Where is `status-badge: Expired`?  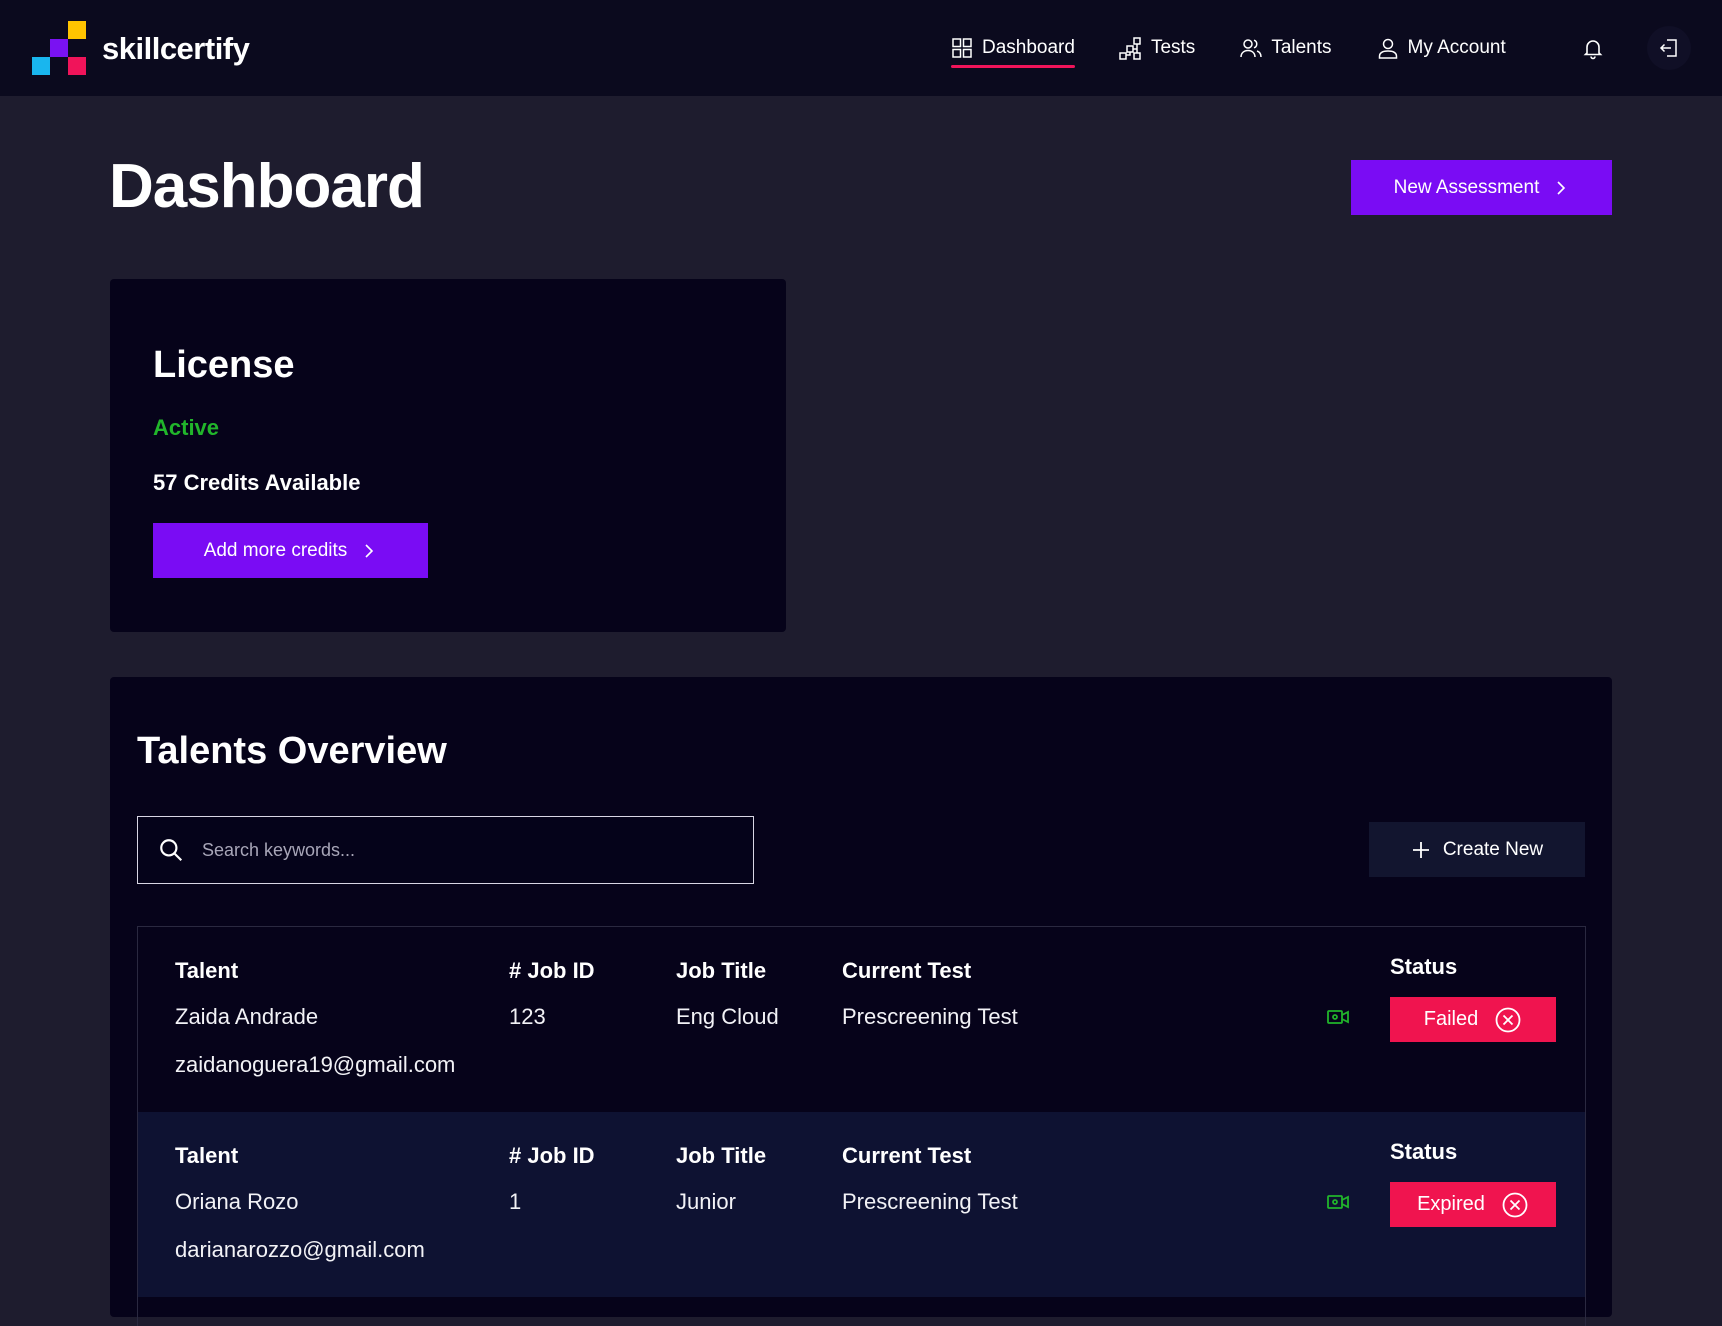 status-badge: Expired is located at coordinates (1473, 1204).